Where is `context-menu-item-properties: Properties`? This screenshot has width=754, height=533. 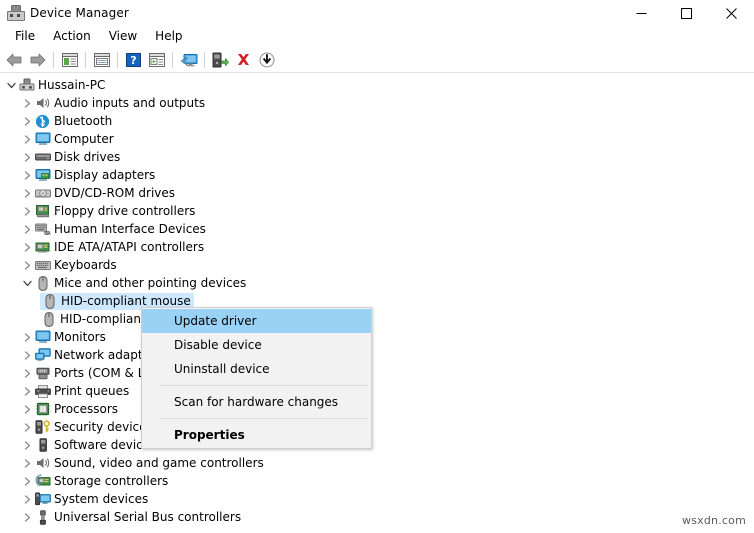 context-menu-item-properties: Properties is located at coordinates (256, 435).